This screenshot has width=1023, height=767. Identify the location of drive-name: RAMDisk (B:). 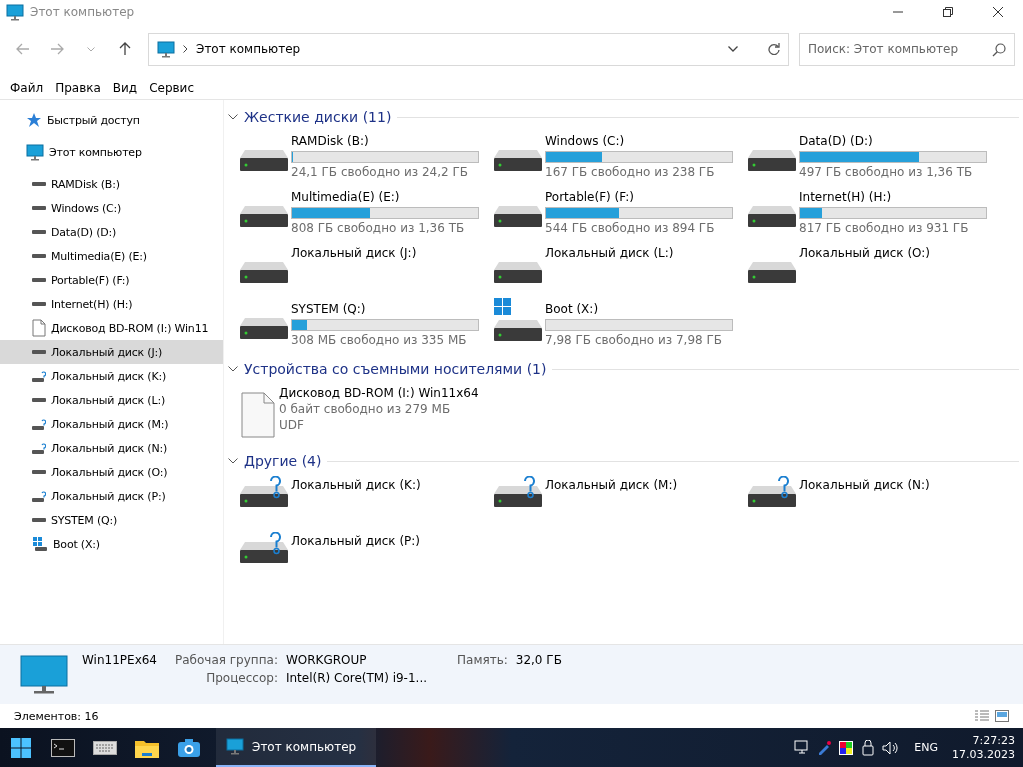
(385, 141).